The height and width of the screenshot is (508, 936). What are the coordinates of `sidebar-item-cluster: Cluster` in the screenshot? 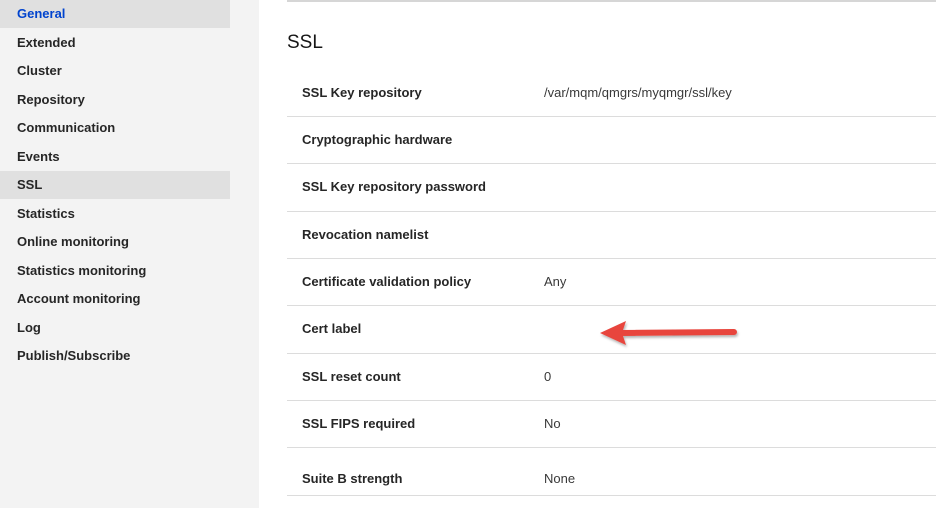 It's located at (115, 71).